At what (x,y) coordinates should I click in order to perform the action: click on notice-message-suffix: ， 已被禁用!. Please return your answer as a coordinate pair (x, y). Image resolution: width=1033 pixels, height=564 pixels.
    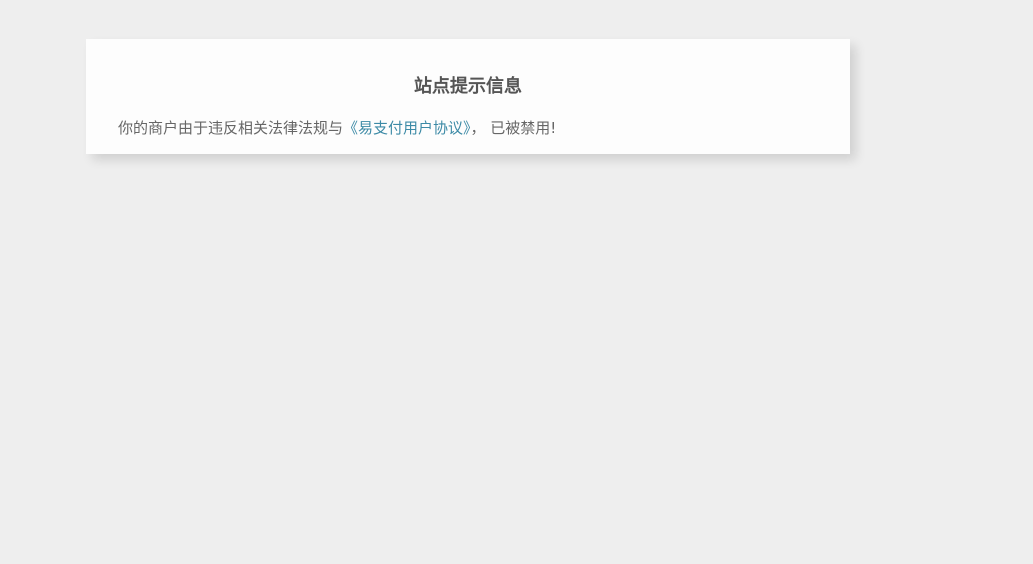
    Looking at the image, I should click on (513, 128).